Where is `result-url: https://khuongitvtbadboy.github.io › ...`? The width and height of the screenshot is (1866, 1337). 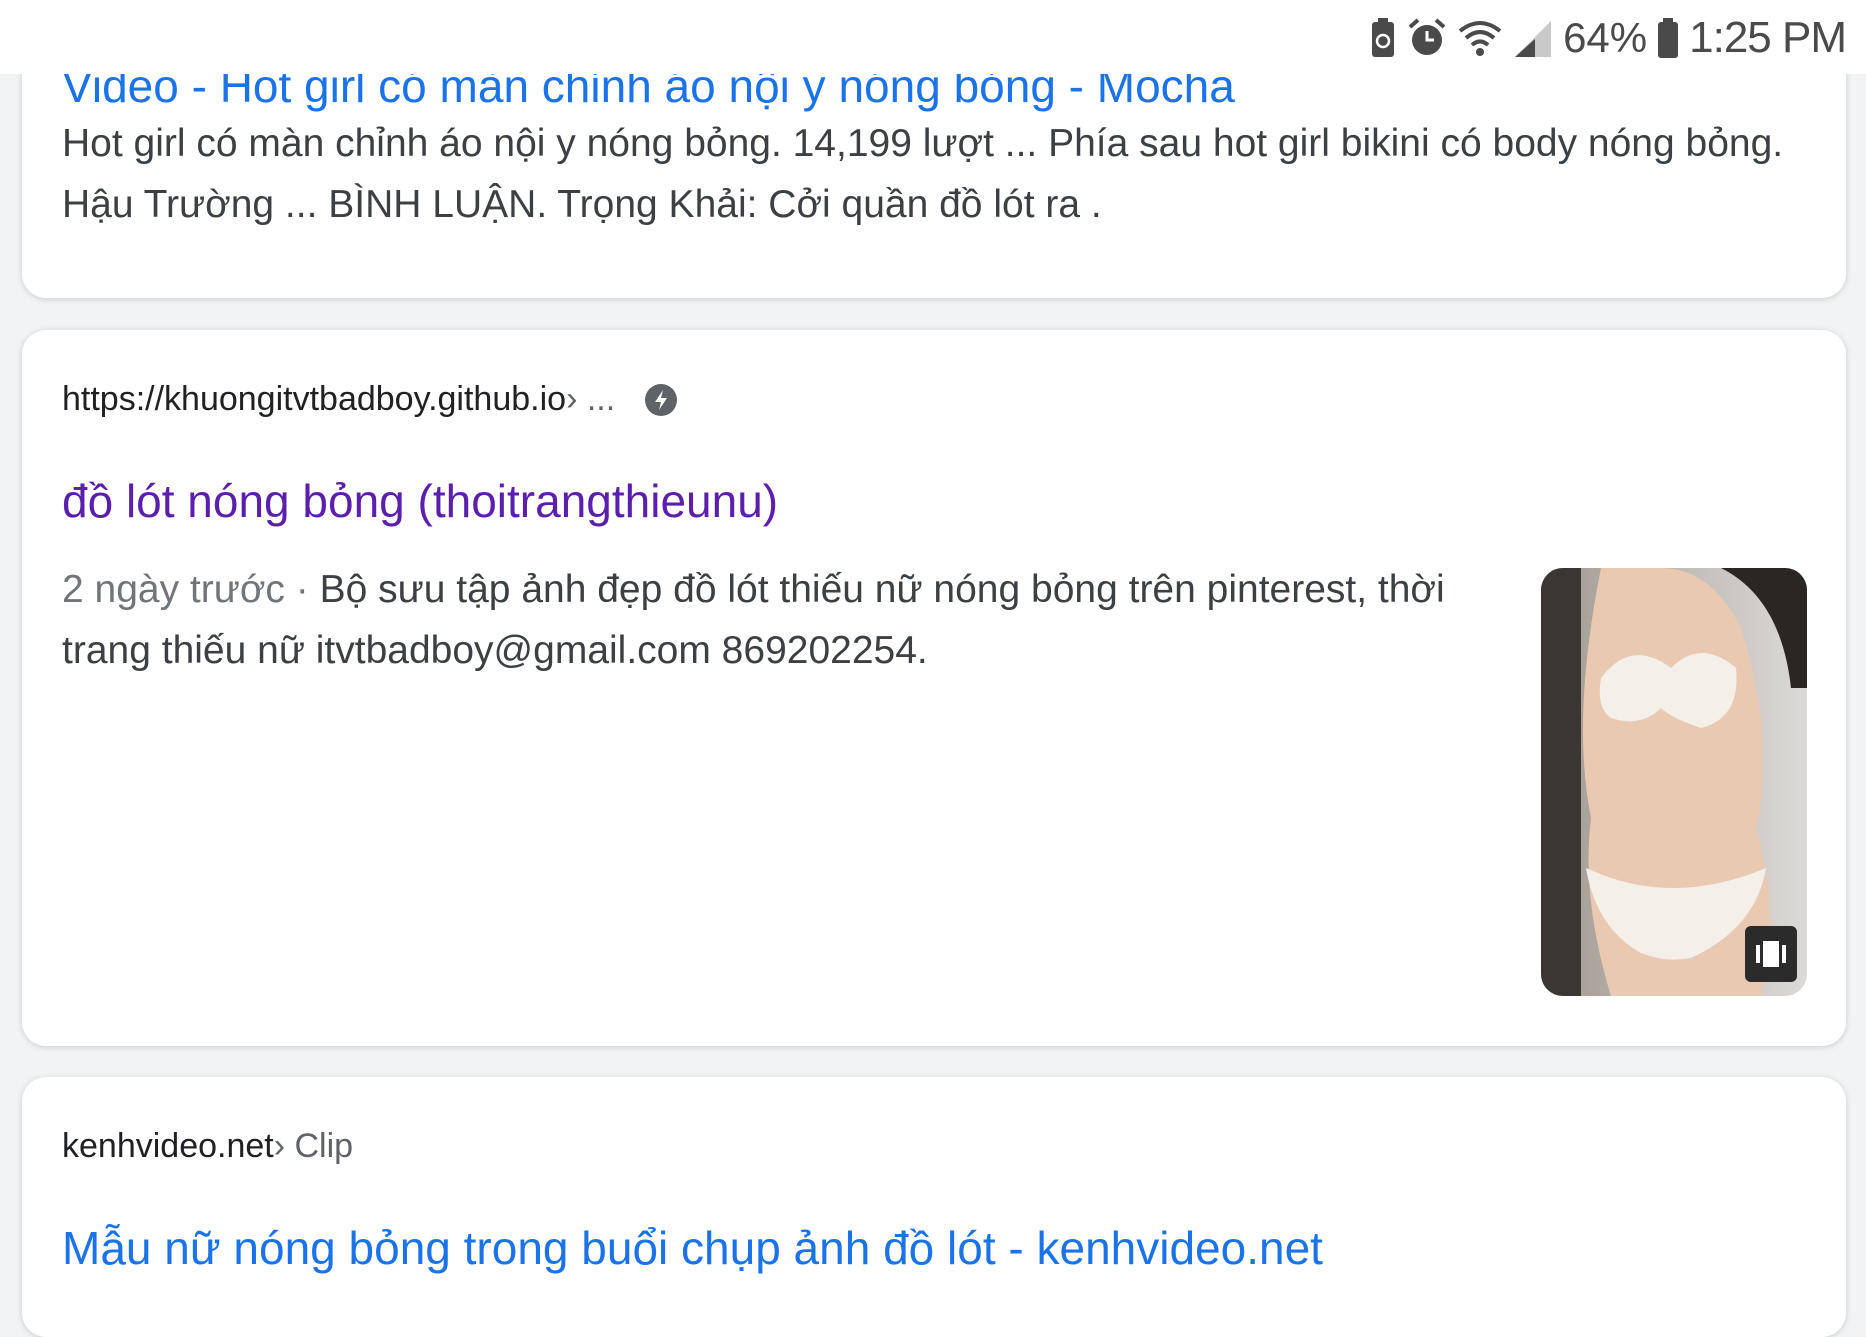
result-url: https://khuongitvtbadboy.github.io › ... is located at coordinates (370, 399).